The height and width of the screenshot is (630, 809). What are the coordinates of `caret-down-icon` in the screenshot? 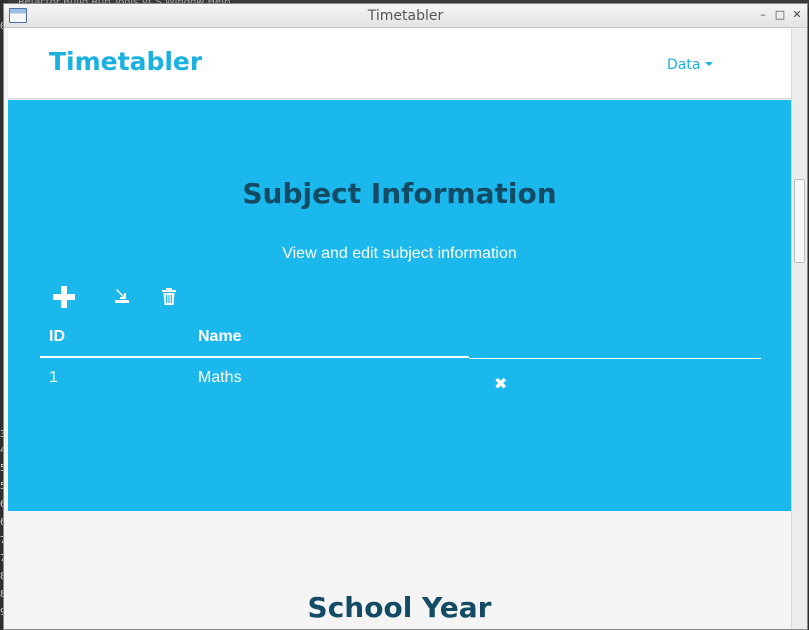 It's located at (709, 64).